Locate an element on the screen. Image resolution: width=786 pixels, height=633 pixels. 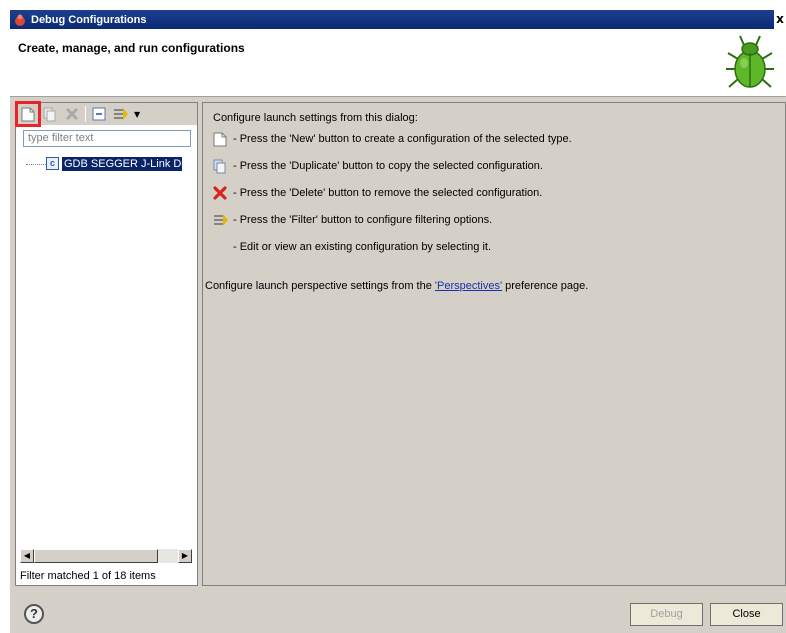
scroll-right-arrow: ▶ is located at coordinates (185, 556).